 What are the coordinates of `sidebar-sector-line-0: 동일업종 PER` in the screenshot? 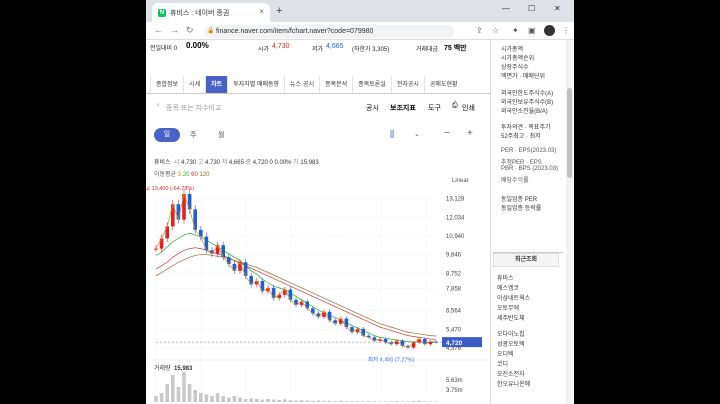 It's located at (519, 200).